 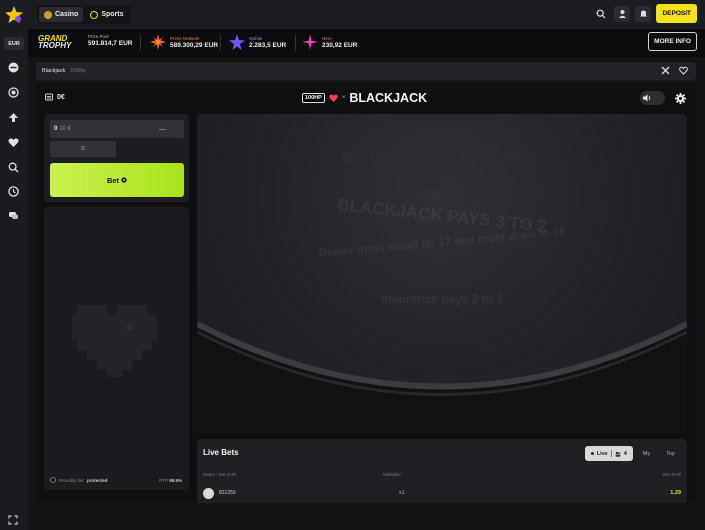 I want to click on notifications-button, so click(x=643, y=13).